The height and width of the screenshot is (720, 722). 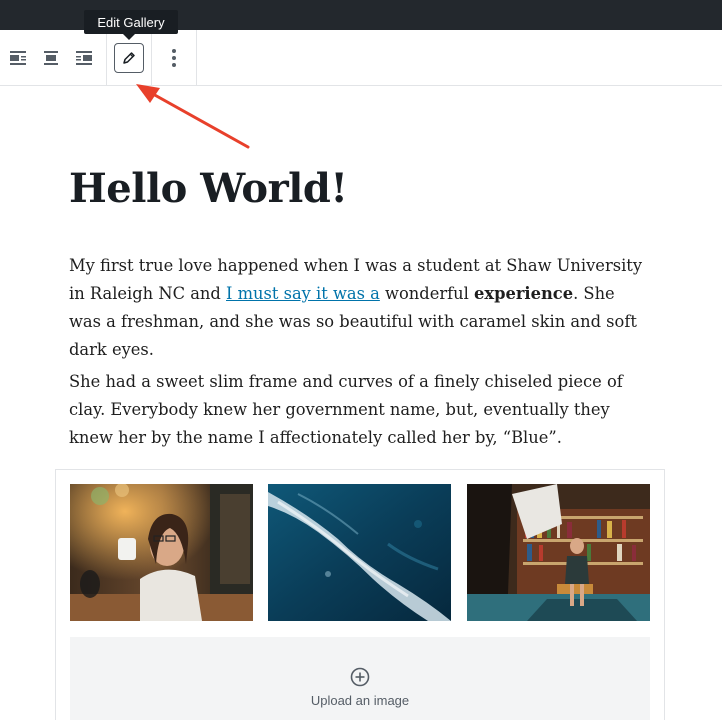 I want to click on gallery-image-woman-drinking-coffee, so click(x=161, y=552).